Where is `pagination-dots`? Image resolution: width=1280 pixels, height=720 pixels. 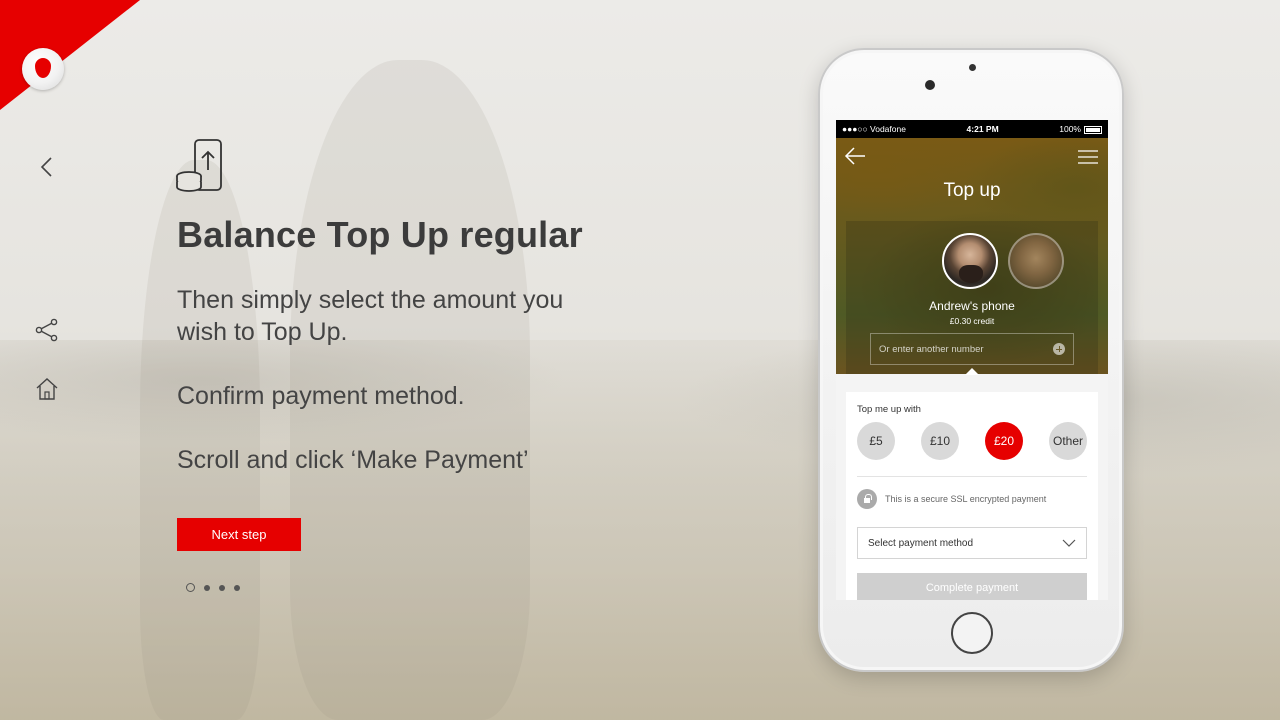 pagination-dots is located at coordinates (213, 587).